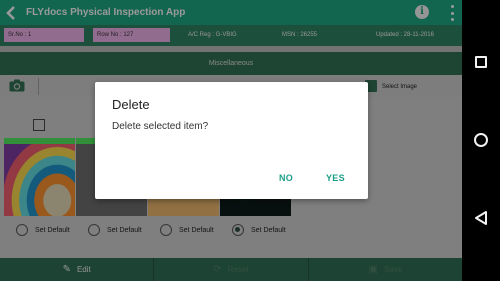 Image resolution: width=500 pixels, height=281 pixels. I want to click on dialog-title: Delete, so click(131, 104).